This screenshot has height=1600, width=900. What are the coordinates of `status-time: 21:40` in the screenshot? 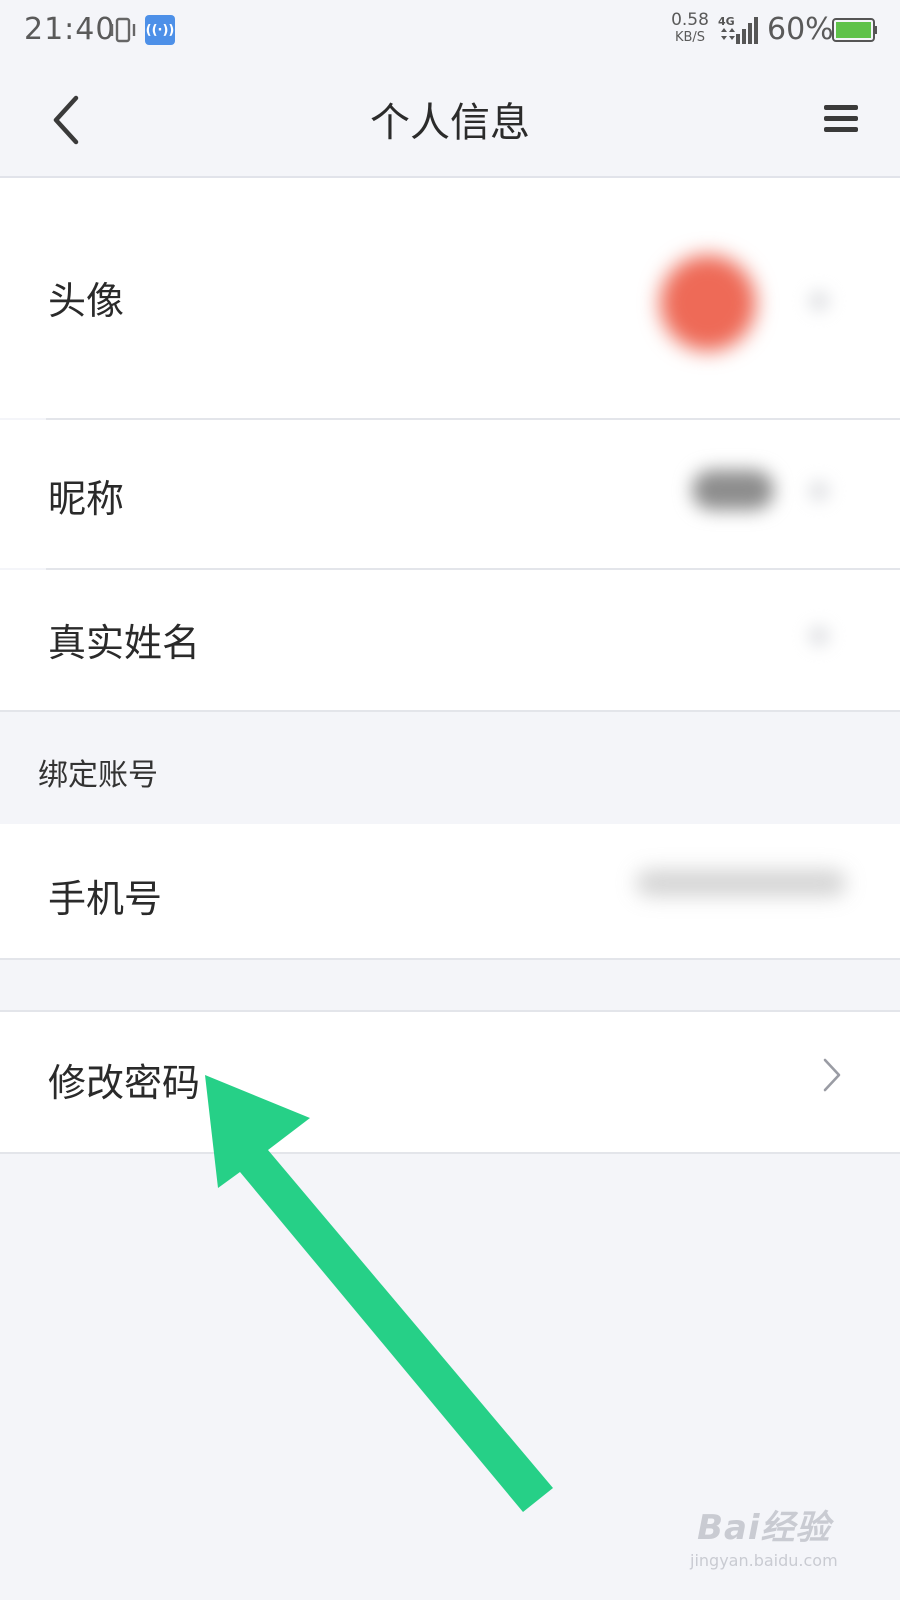 It's located at (70, 29).